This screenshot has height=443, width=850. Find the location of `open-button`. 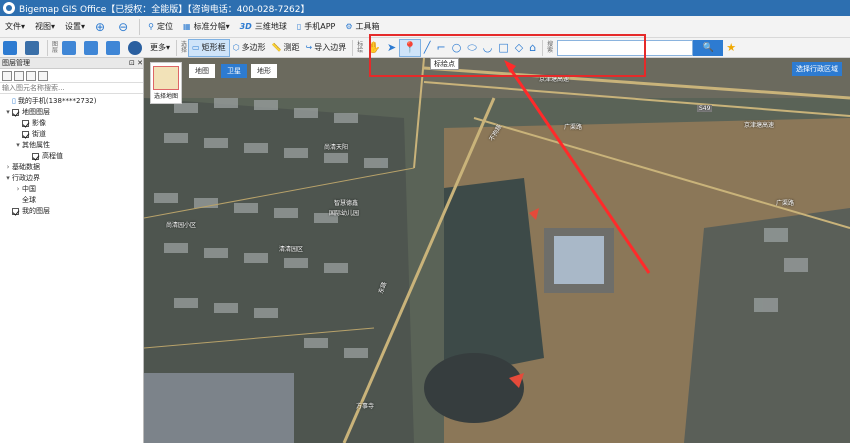

open-button is located at coordinates (11, 48).